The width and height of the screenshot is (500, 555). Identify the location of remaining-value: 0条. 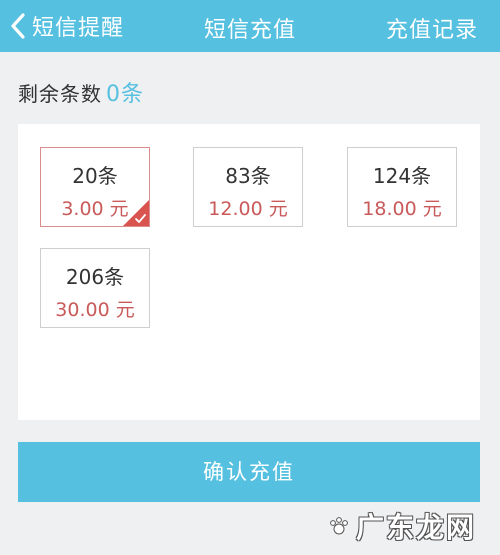
(125, 94).